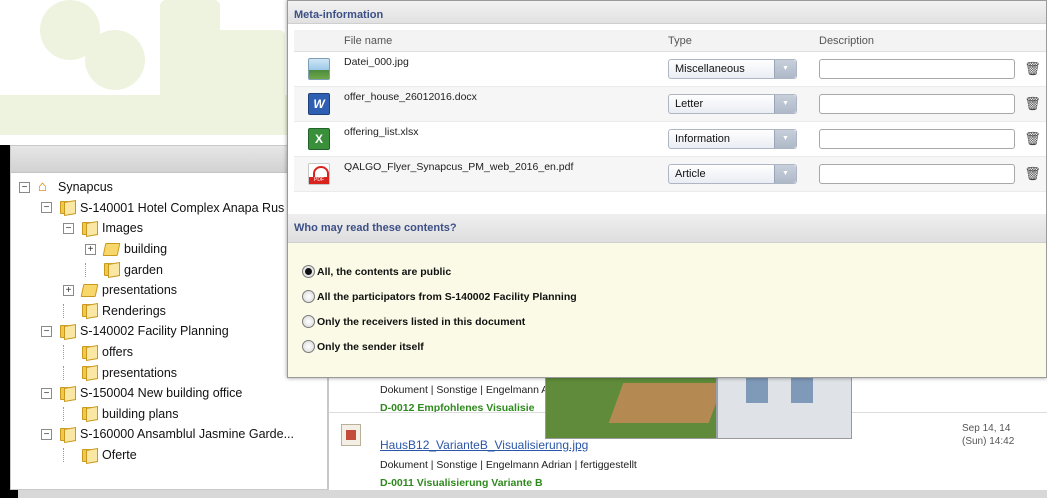 Image resolution: width=1047 pixels, height=498 pixels. Describe the element at coordinates (667, 346) in the screenshot. I see `permission-option: Only the sender itself` at that location.